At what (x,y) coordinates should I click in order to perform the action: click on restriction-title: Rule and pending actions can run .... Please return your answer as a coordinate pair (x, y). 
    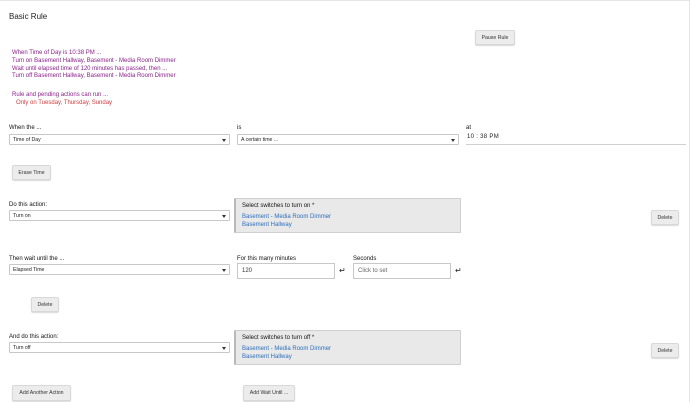
    Looking at the image, I should click on (60, 95).